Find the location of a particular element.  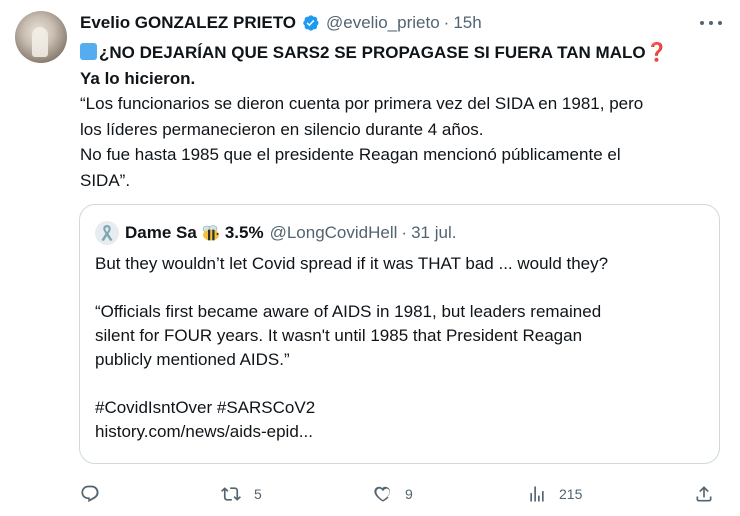

bee-icon is located at coordinates (211, 233).